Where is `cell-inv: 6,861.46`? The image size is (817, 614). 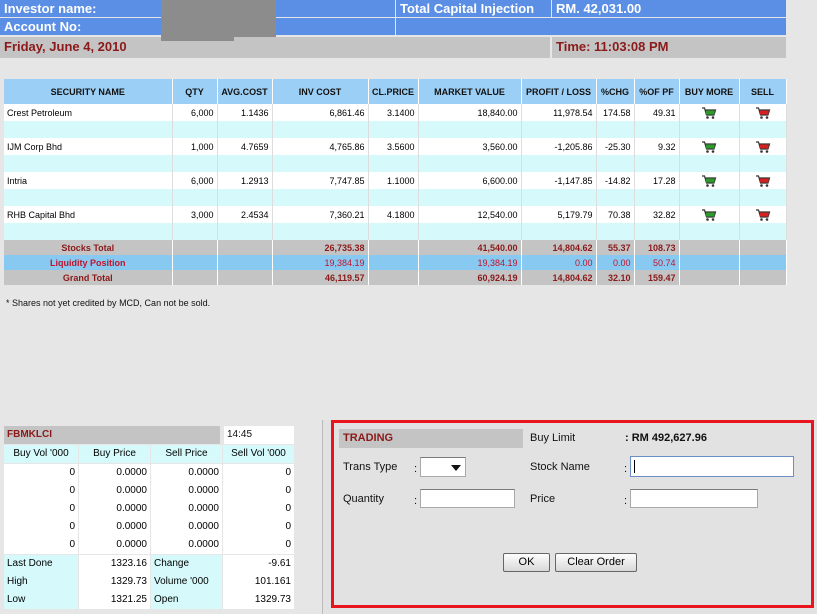
cell-inv: 6,861.46 is located at coordinates (320, 112).